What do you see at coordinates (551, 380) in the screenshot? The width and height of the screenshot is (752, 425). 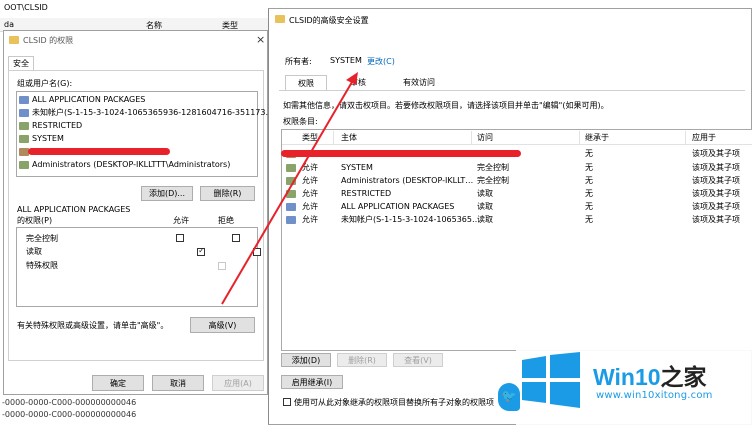 I see `windows-logo-icon` at bounding box center [551, 380].